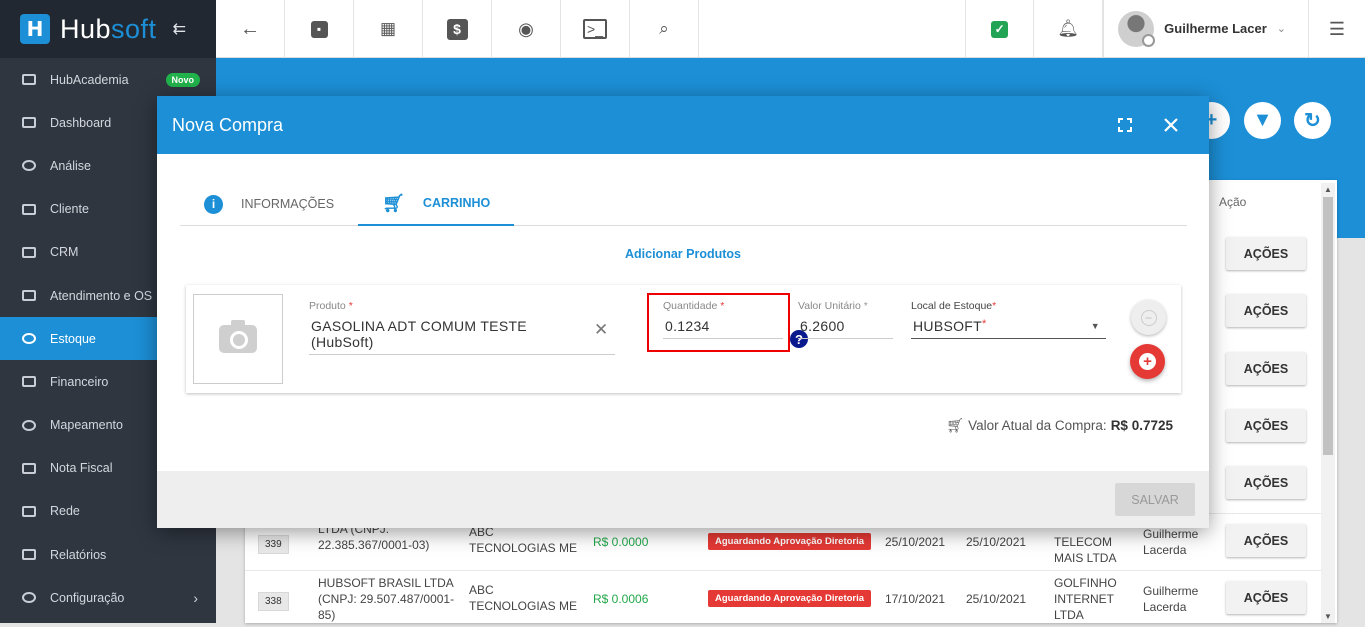 The width and height of the screenshot is (1365, 627). Describe the element at coordinates (621, 542) in the screenshot. I see `row-valor: R$ 0.0000` at that location.